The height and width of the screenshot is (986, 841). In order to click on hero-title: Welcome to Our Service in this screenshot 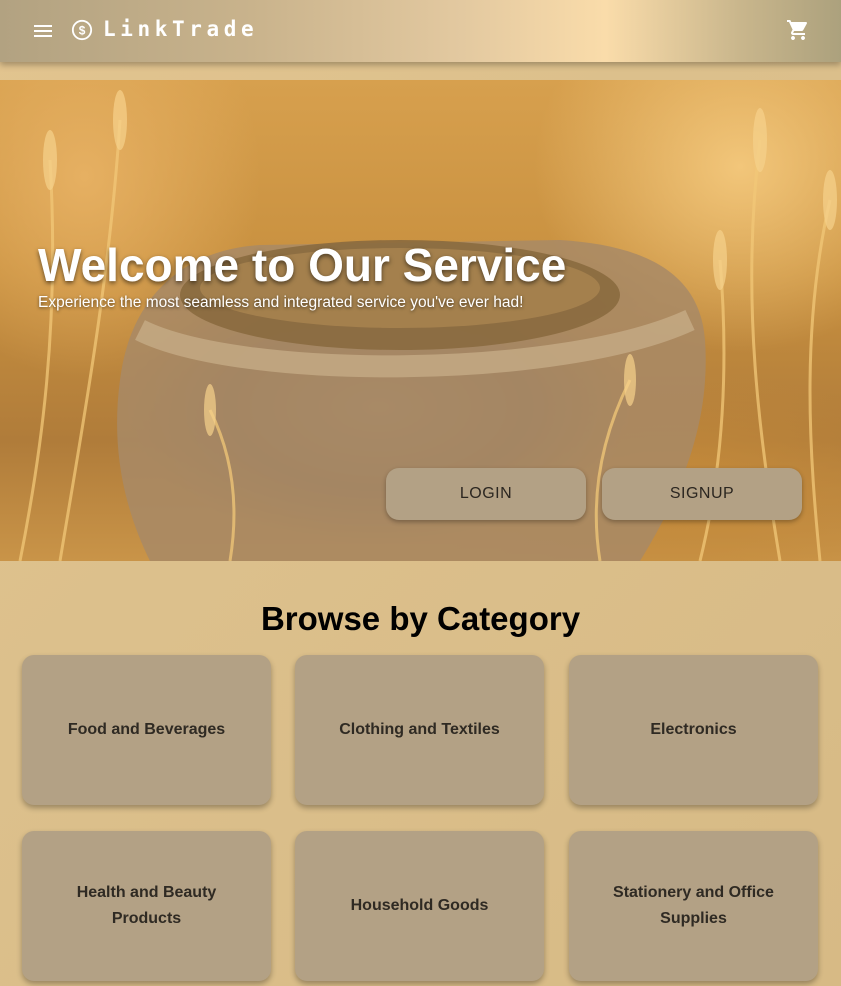, I will do `click(302, 265)`.